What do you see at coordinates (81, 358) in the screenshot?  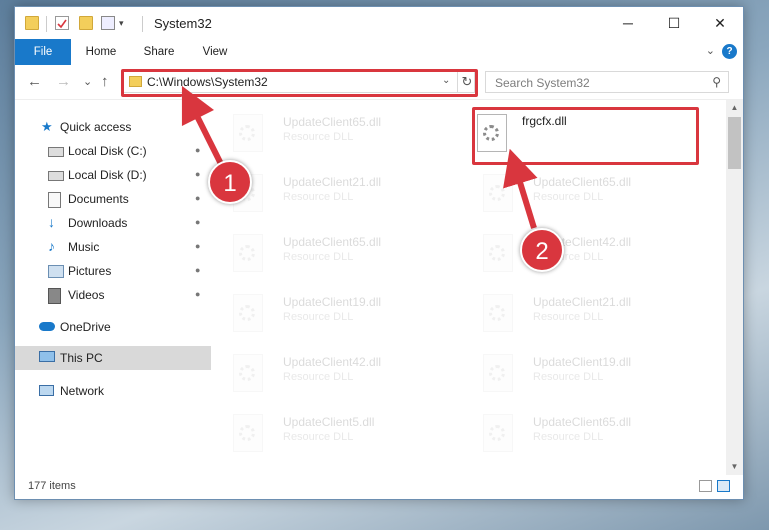 I see `sidebar-item-label: This PC` at bounding box center [81, 358].